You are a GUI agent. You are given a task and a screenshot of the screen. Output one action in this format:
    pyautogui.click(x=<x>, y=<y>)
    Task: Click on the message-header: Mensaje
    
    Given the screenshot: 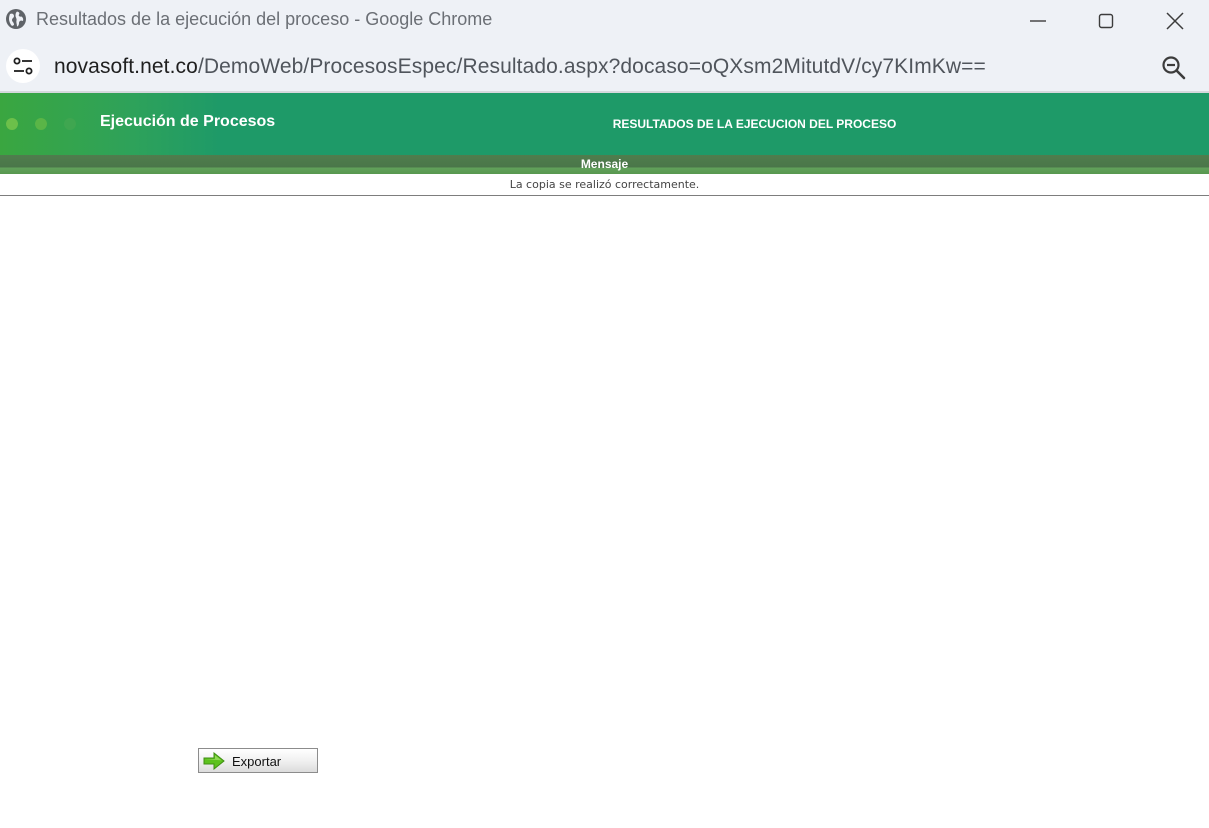 What is the action you would take?
    pyautogui.click(x=604, y=164)
    